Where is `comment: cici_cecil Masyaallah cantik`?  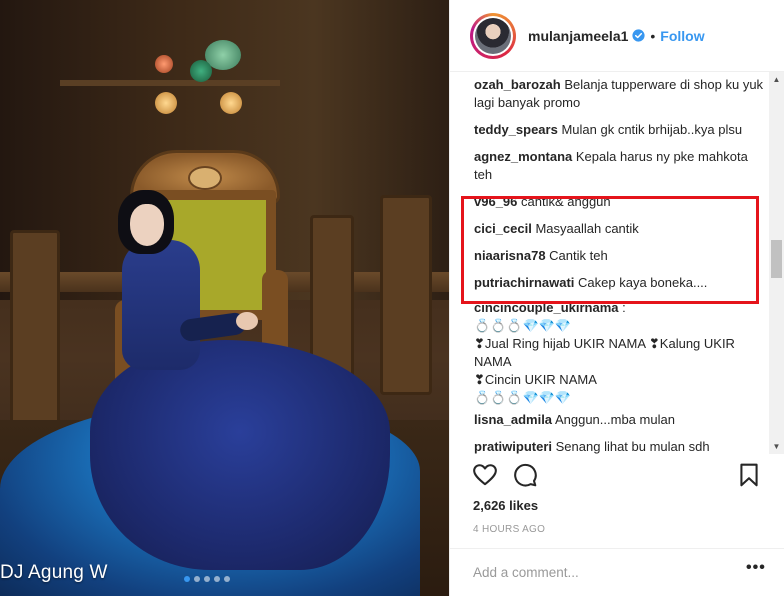 comment: cici_cecil Masyaallah cantik is located at coordinates (619, 227).